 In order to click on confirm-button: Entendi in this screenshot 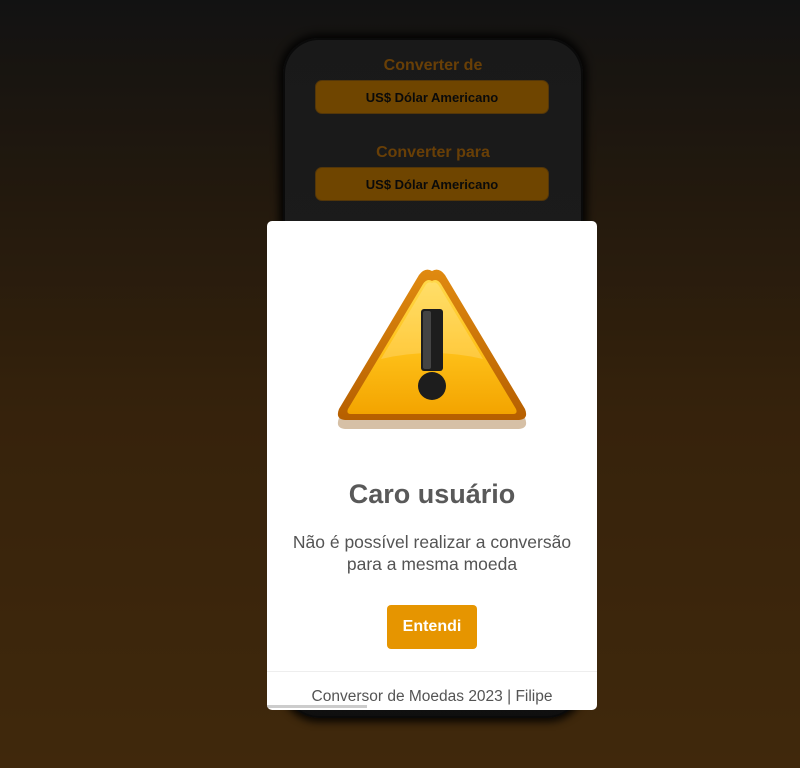, I will do `click(432, 627)`.